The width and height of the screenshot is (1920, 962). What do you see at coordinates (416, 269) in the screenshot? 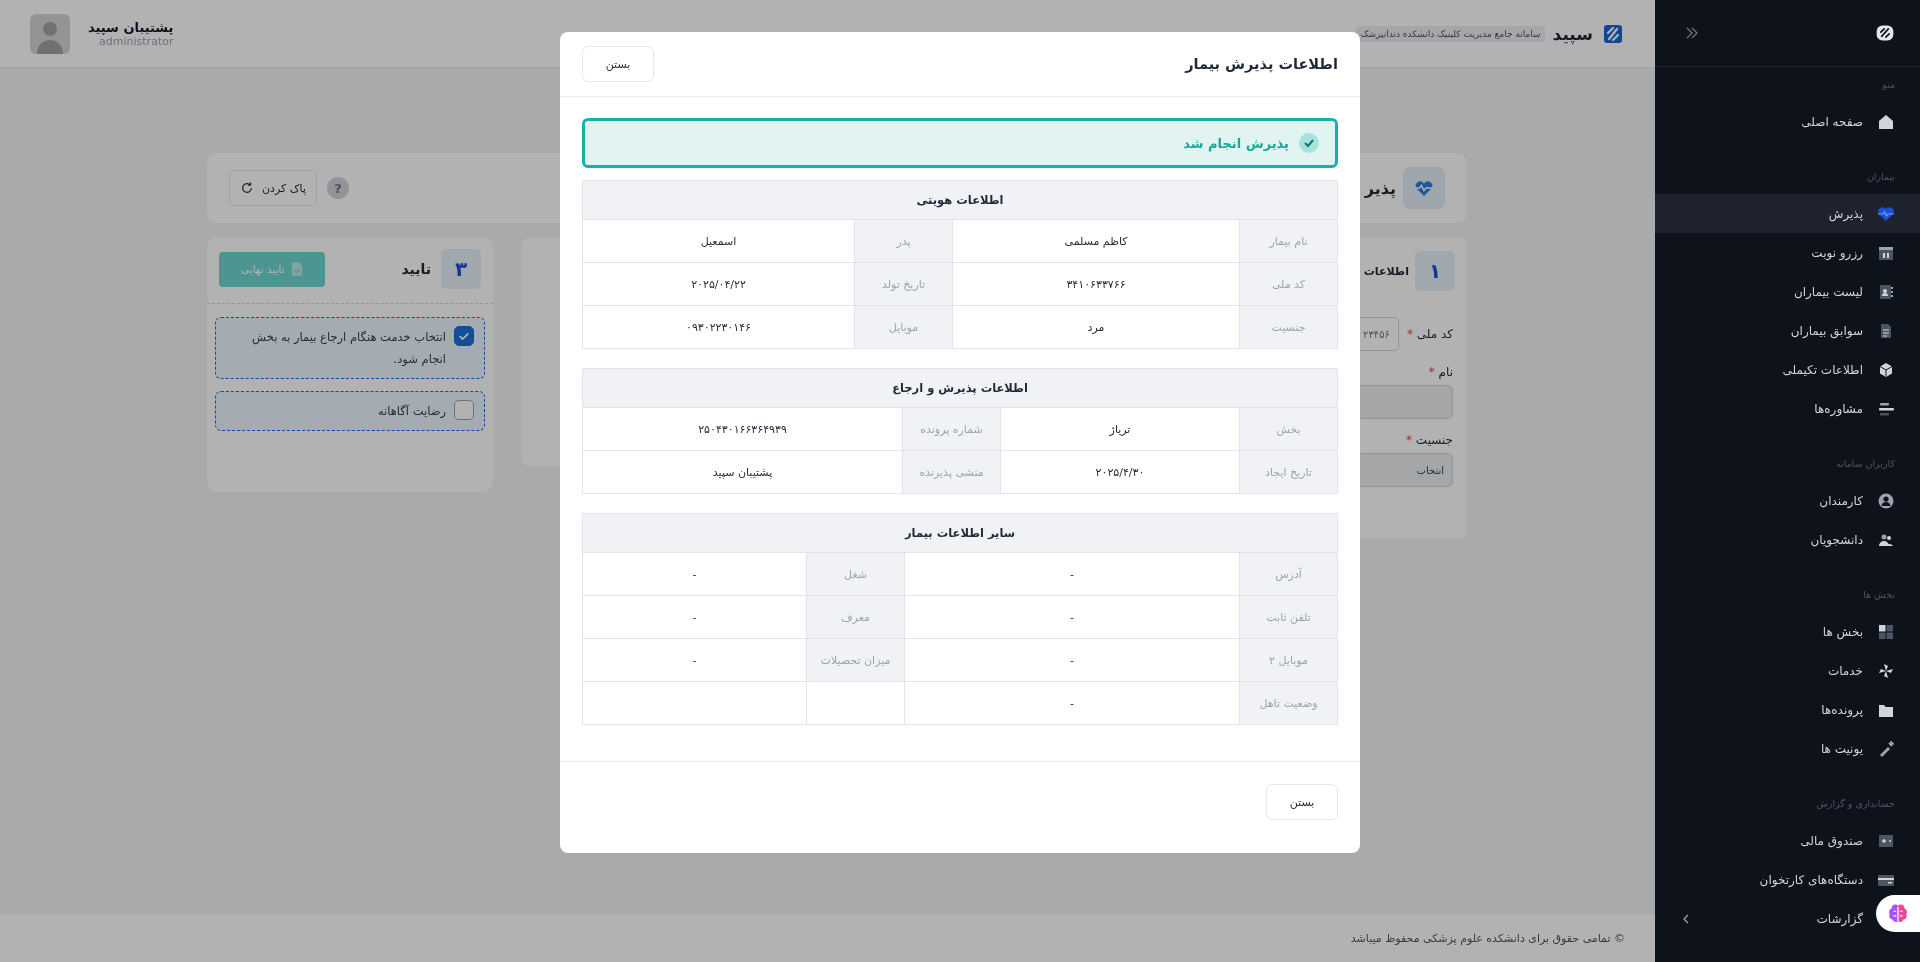
I see `step-title: تایید` at bounding box center [416, 269].